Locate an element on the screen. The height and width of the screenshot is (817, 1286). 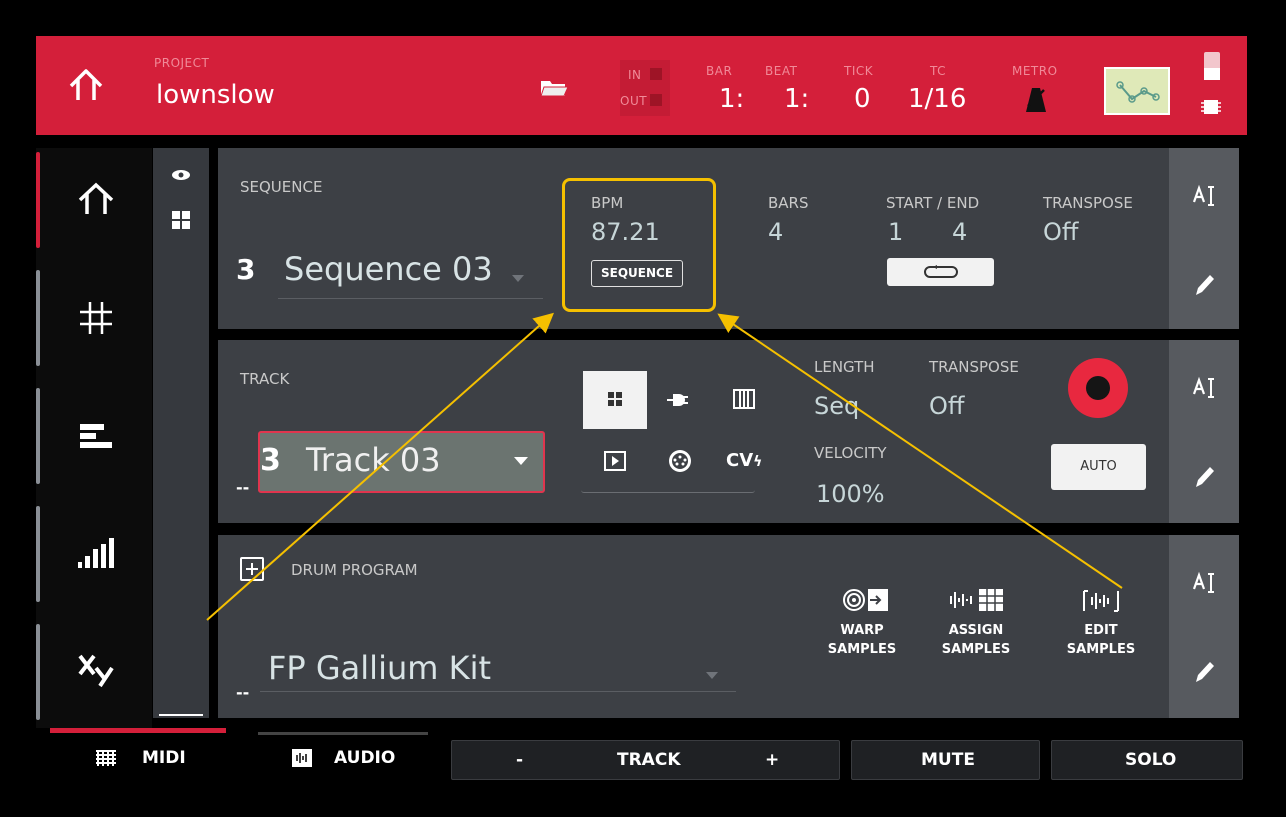
tab-audio: AUDIO is located at coordinates (357, 761).